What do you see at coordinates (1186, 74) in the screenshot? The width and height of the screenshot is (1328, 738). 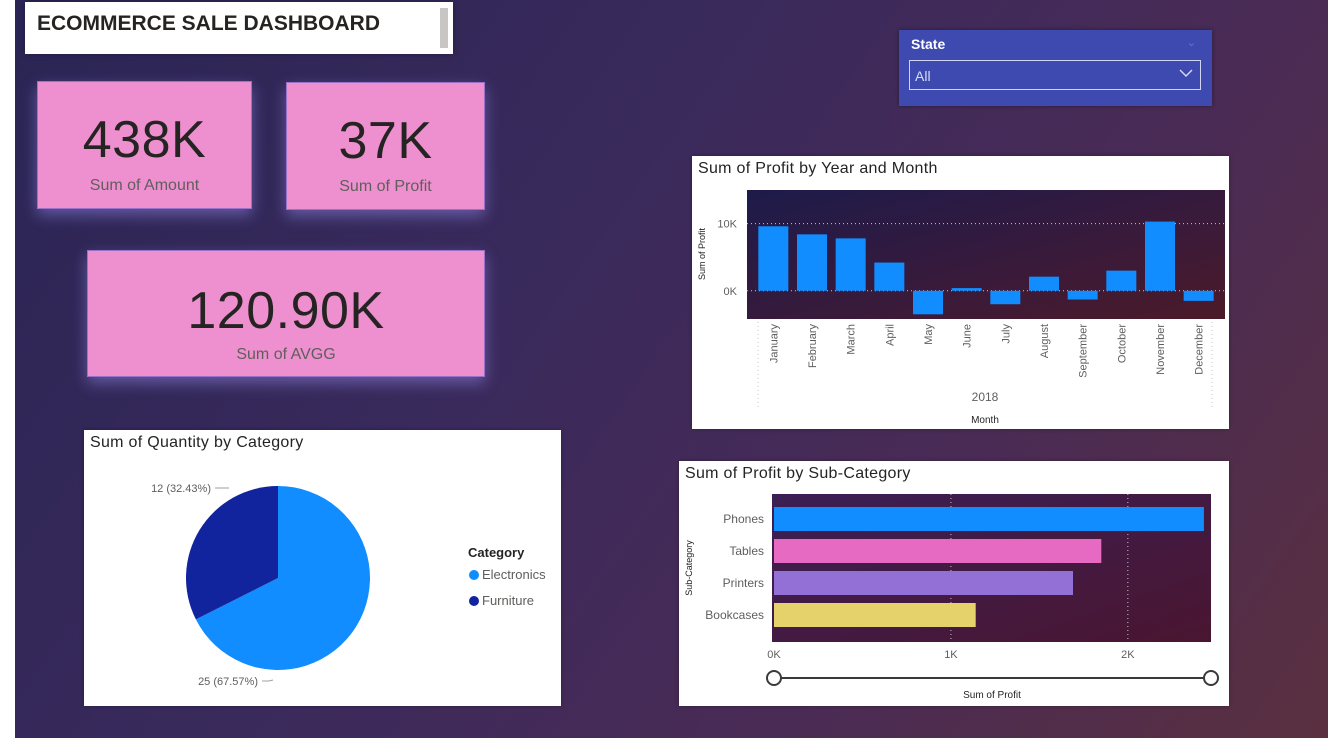 I see `chevron-down-icon` at bounding box center [1186, 74].